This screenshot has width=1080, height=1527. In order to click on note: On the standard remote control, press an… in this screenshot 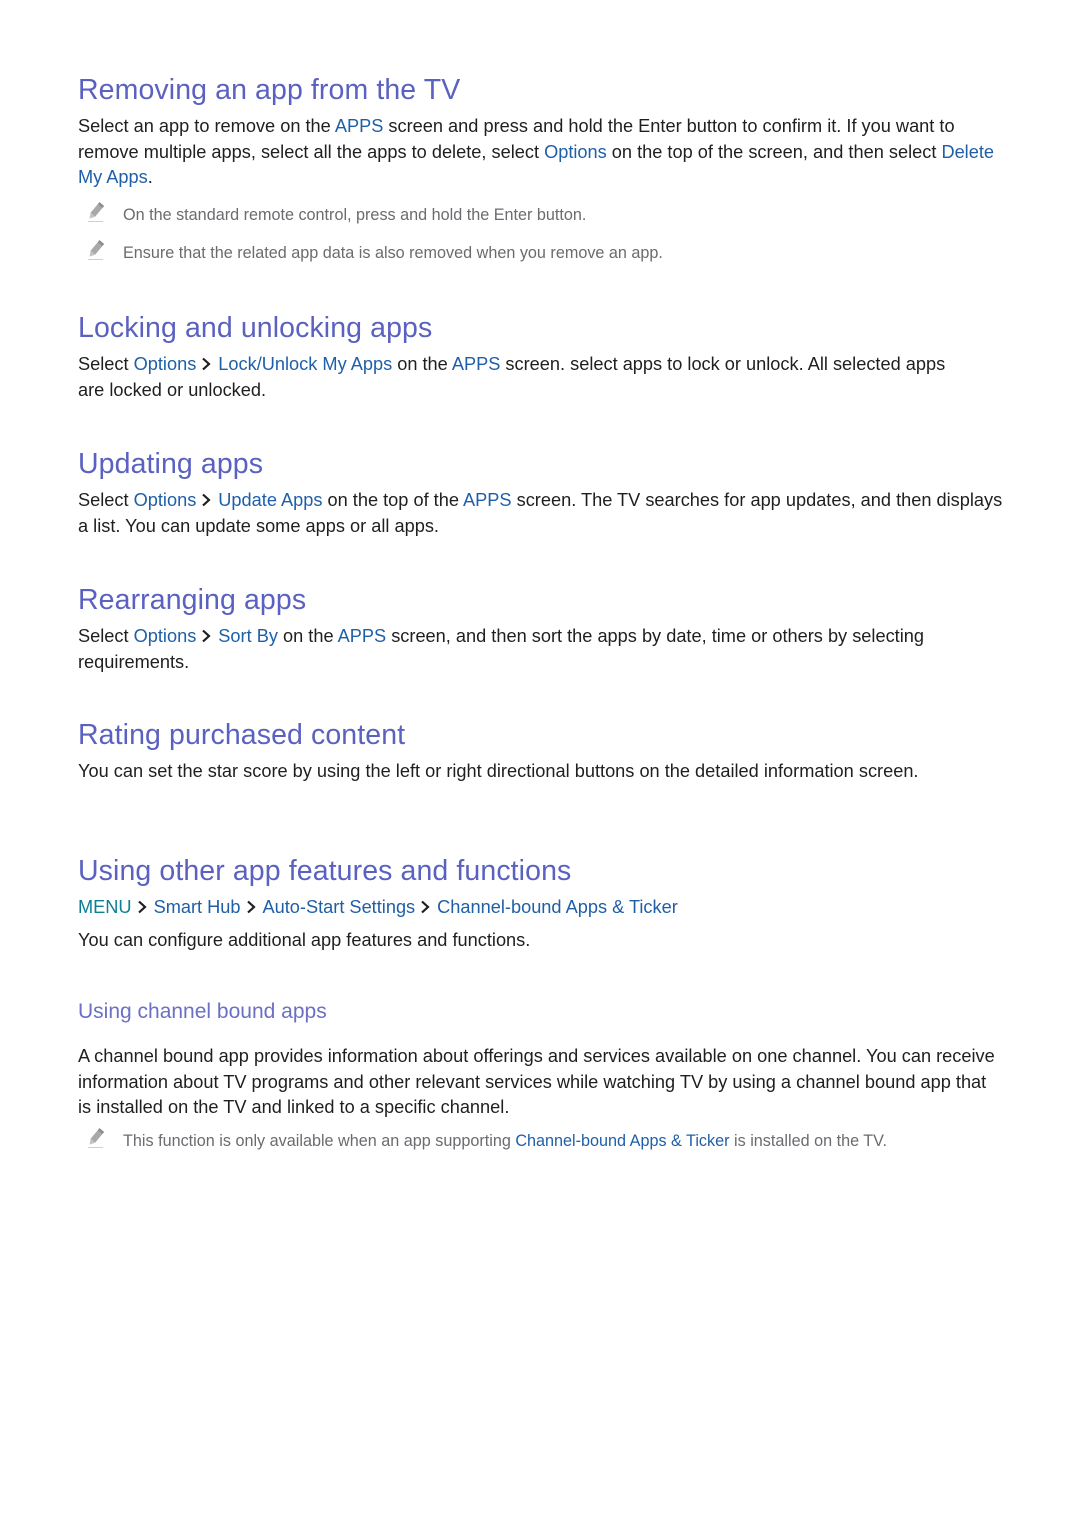, I will do `click(543, 213)`.